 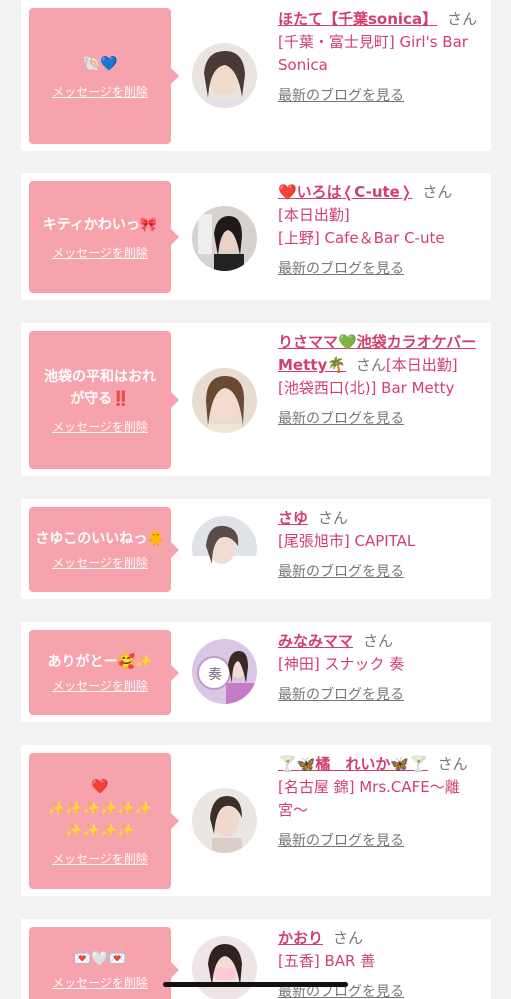 I want to click on cast-name-link: ほたて【千葉sonica】, so click(x=357, y=19).